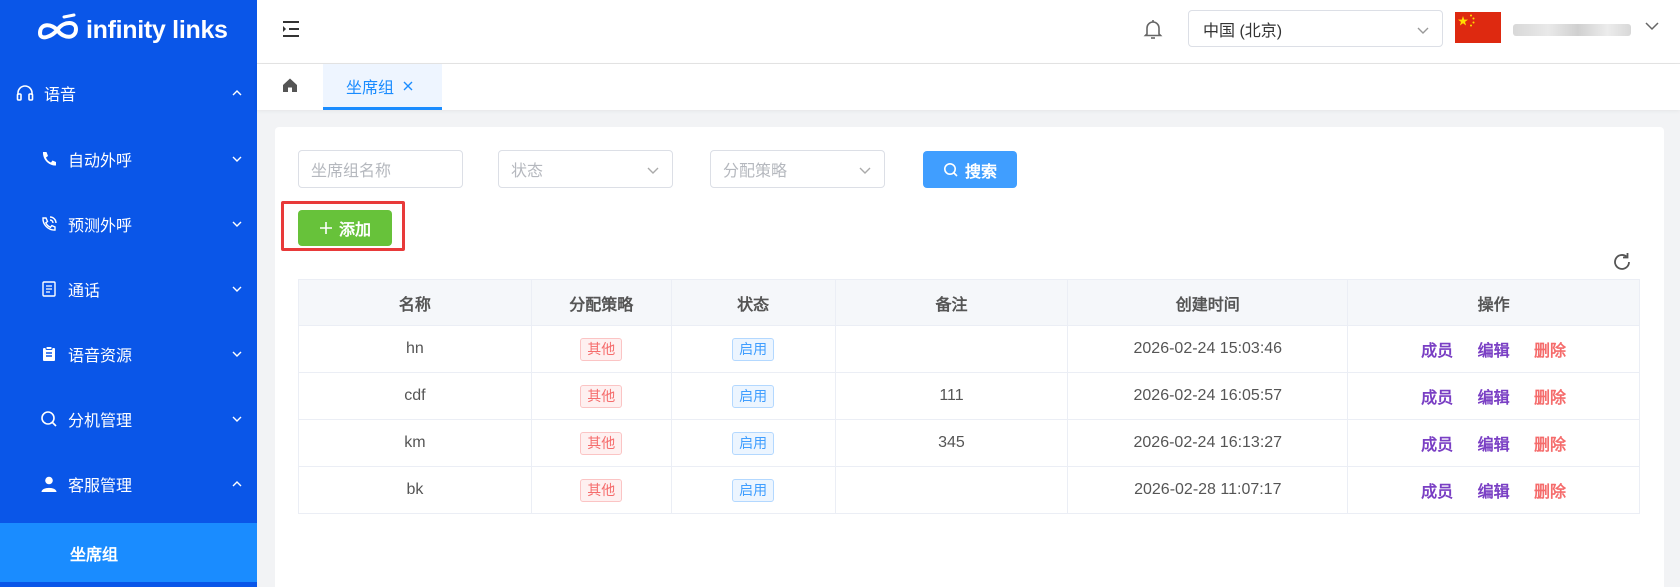 This screenshot has width=1680, height=587. I want to click on sidebar-item-calls: 通话, so click(128, 288).